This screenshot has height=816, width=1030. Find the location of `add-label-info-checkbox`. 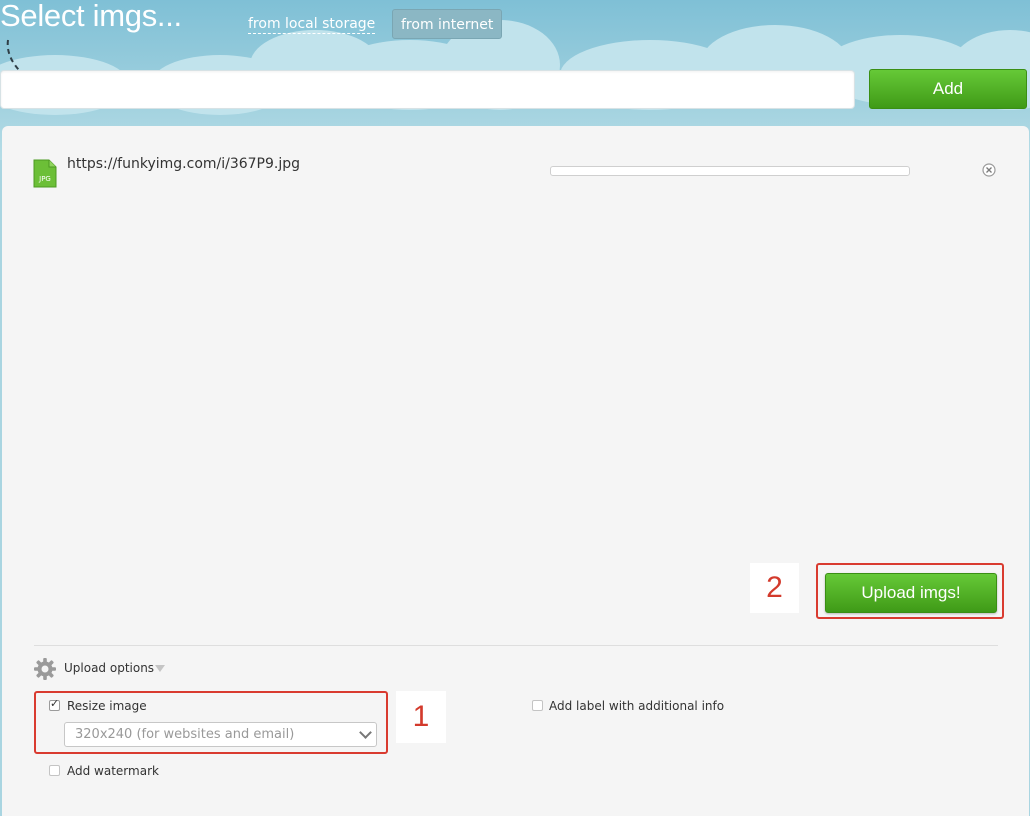

add-label-info-checkbox is located at coordinates (537, 705).